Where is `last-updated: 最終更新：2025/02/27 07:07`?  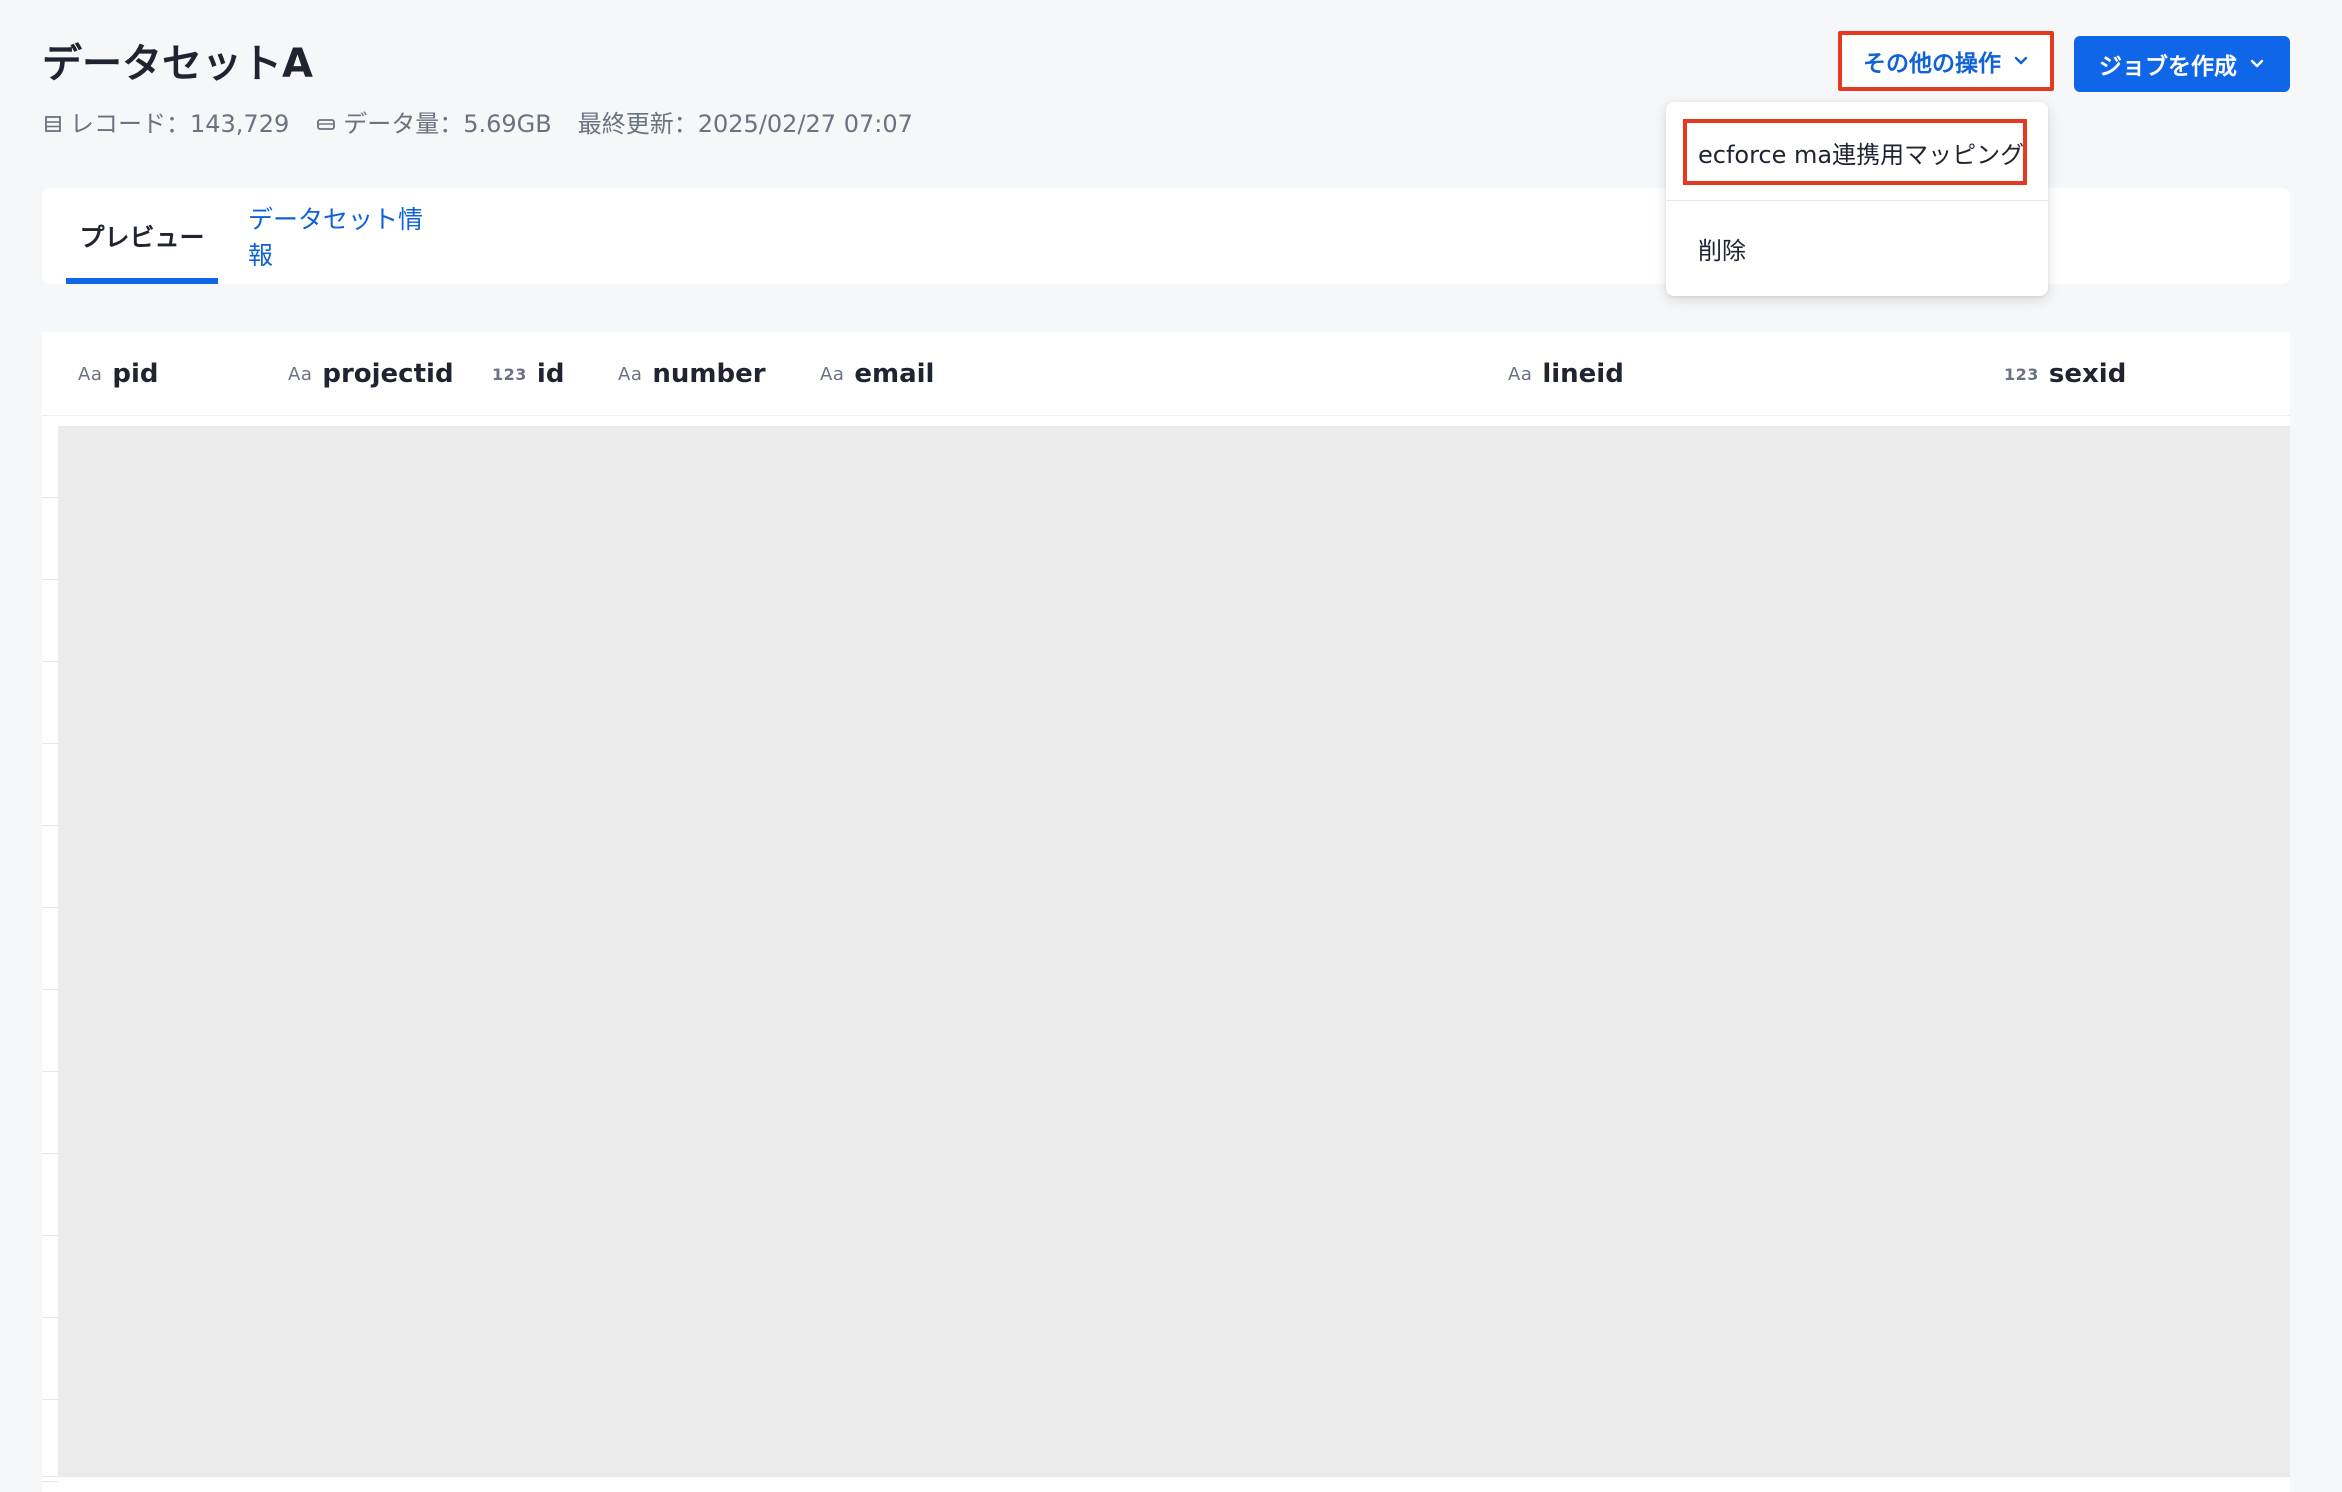 last-updated: 最終更新：2025/02/27 07:07 is located at coordinates (745, 124).